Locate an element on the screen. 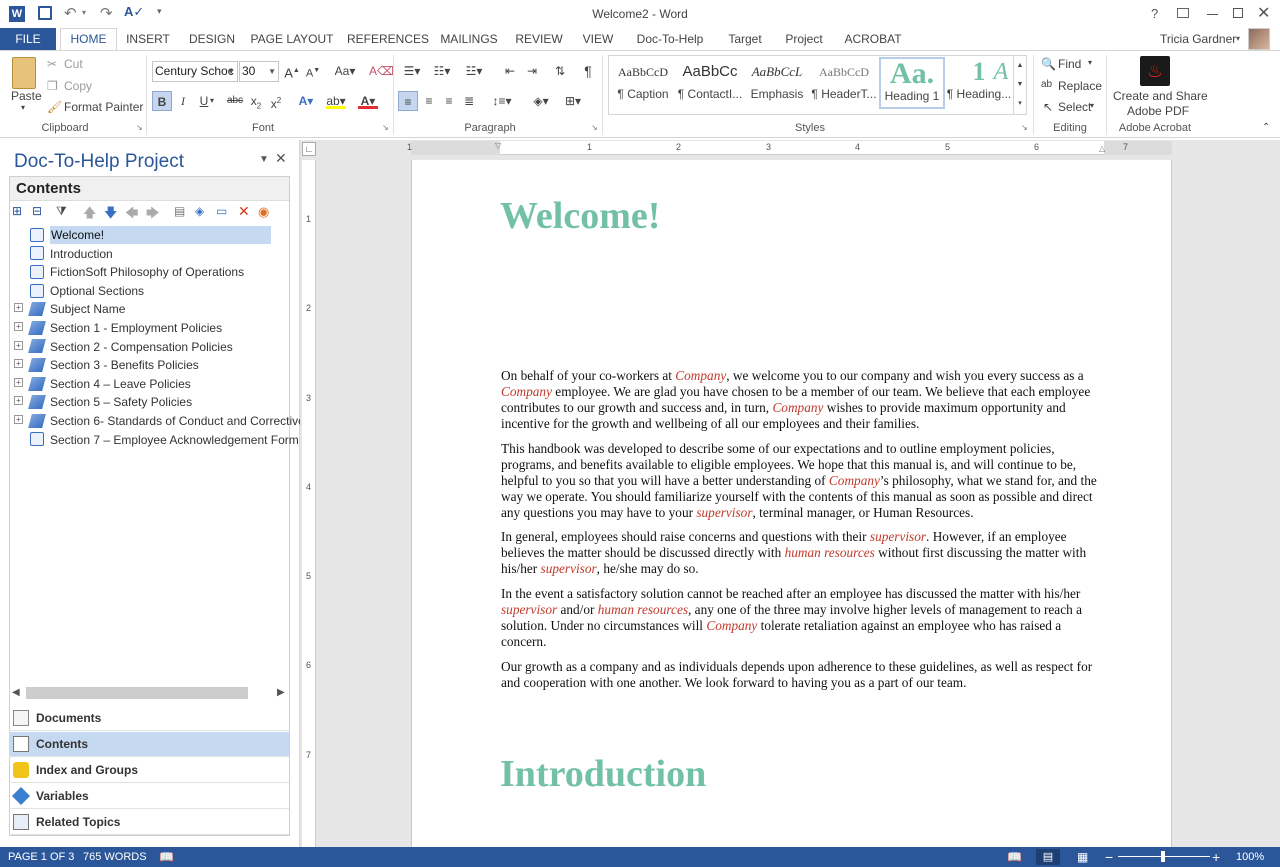  tab-references: REFERENCES is located at coordinates (388, 40).